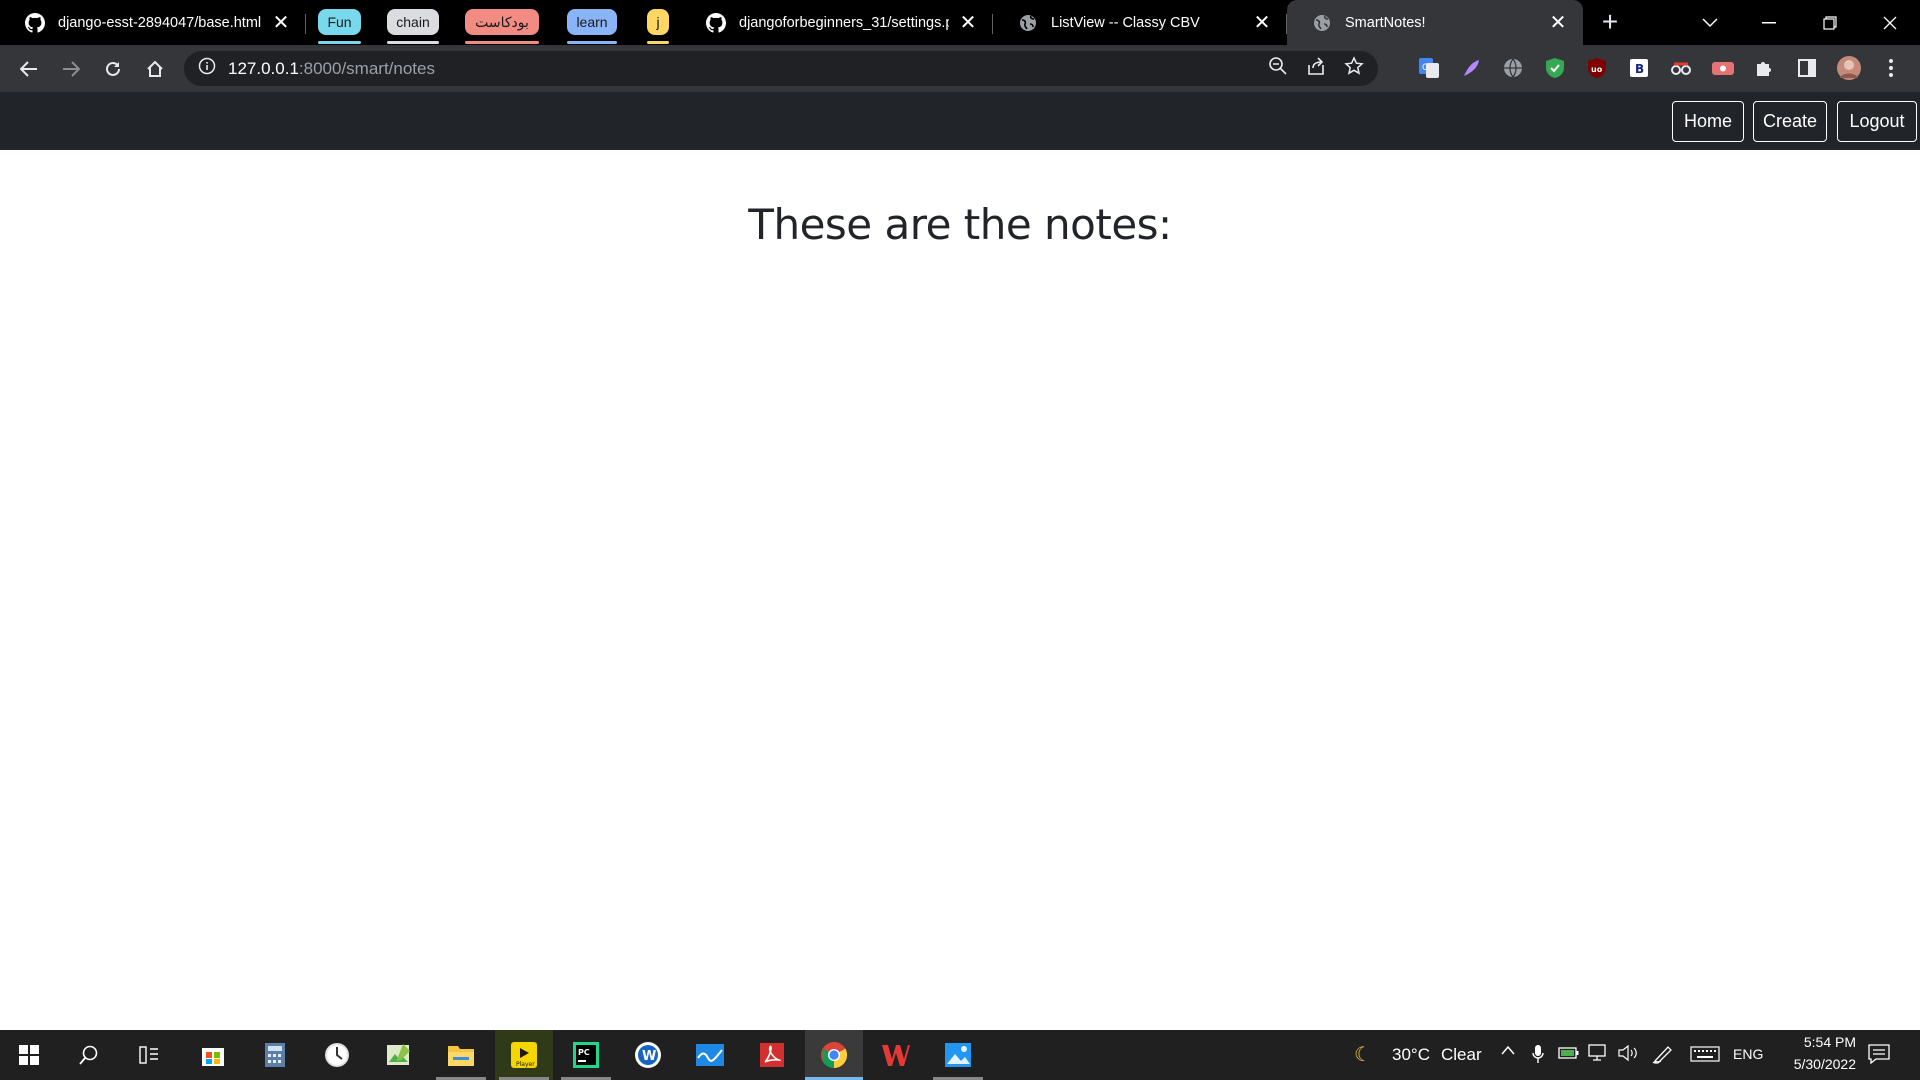 The width and height of the screenshot is (1920, 1080). Describe the element at coordinates (1807, 68) in the screenshot. I see `side-panel-icon` at that location.